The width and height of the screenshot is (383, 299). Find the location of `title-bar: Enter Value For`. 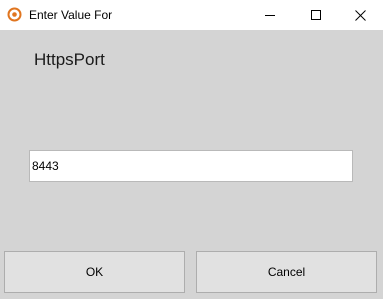

title-bar: Enter Value For is located at coordinates (191, 15).